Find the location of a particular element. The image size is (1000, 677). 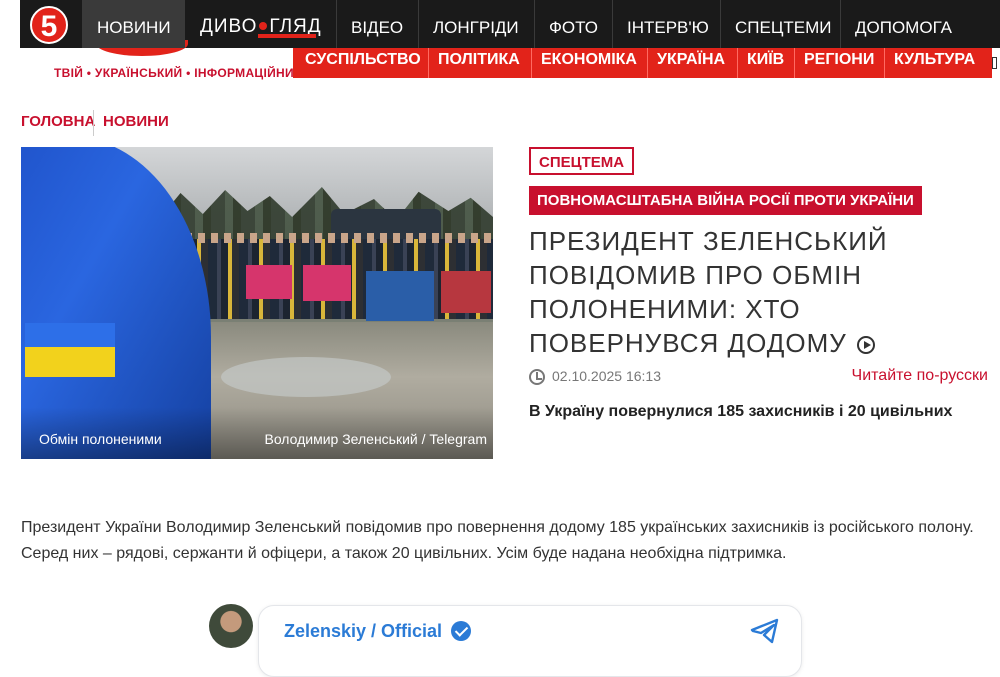

sub-nav-economy: ЕКОНОМІКА is located at coordinates (588, 63).